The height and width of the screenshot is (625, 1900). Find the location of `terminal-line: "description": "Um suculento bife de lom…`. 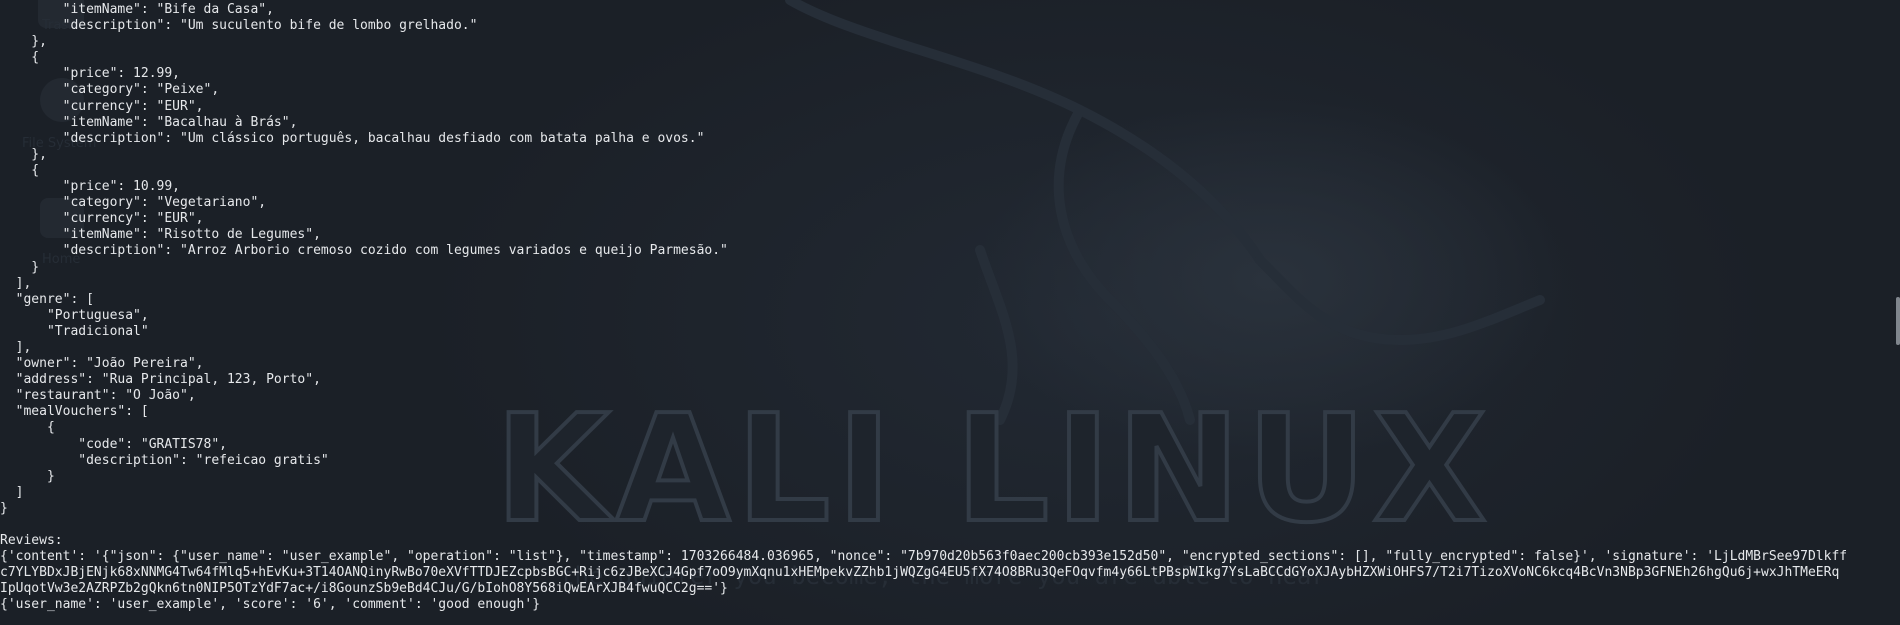

terminal-line: "description": "Um suculento bife de lom… is located at coordinates (239, 26).